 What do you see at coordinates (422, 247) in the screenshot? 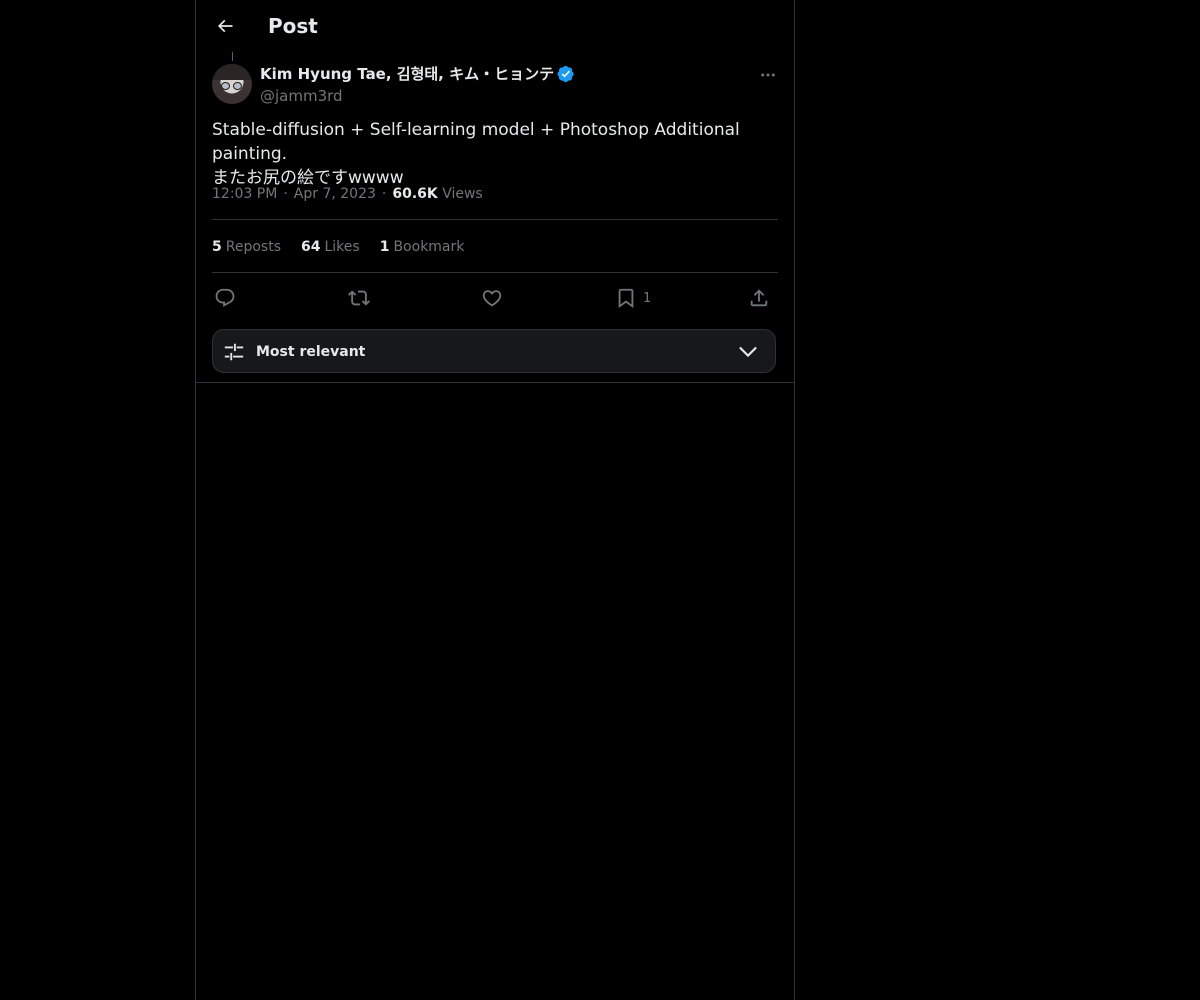
I see `bookmarks-stat: 1 Bookmark` at bounding box center [422, 247].